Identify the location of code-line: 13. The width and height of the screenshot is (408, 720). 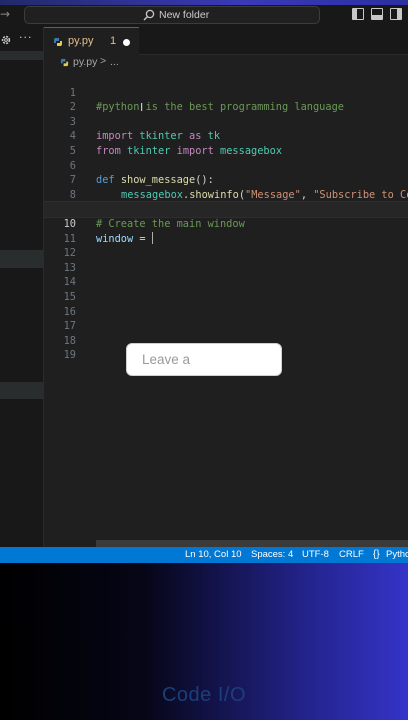
(226, 260).